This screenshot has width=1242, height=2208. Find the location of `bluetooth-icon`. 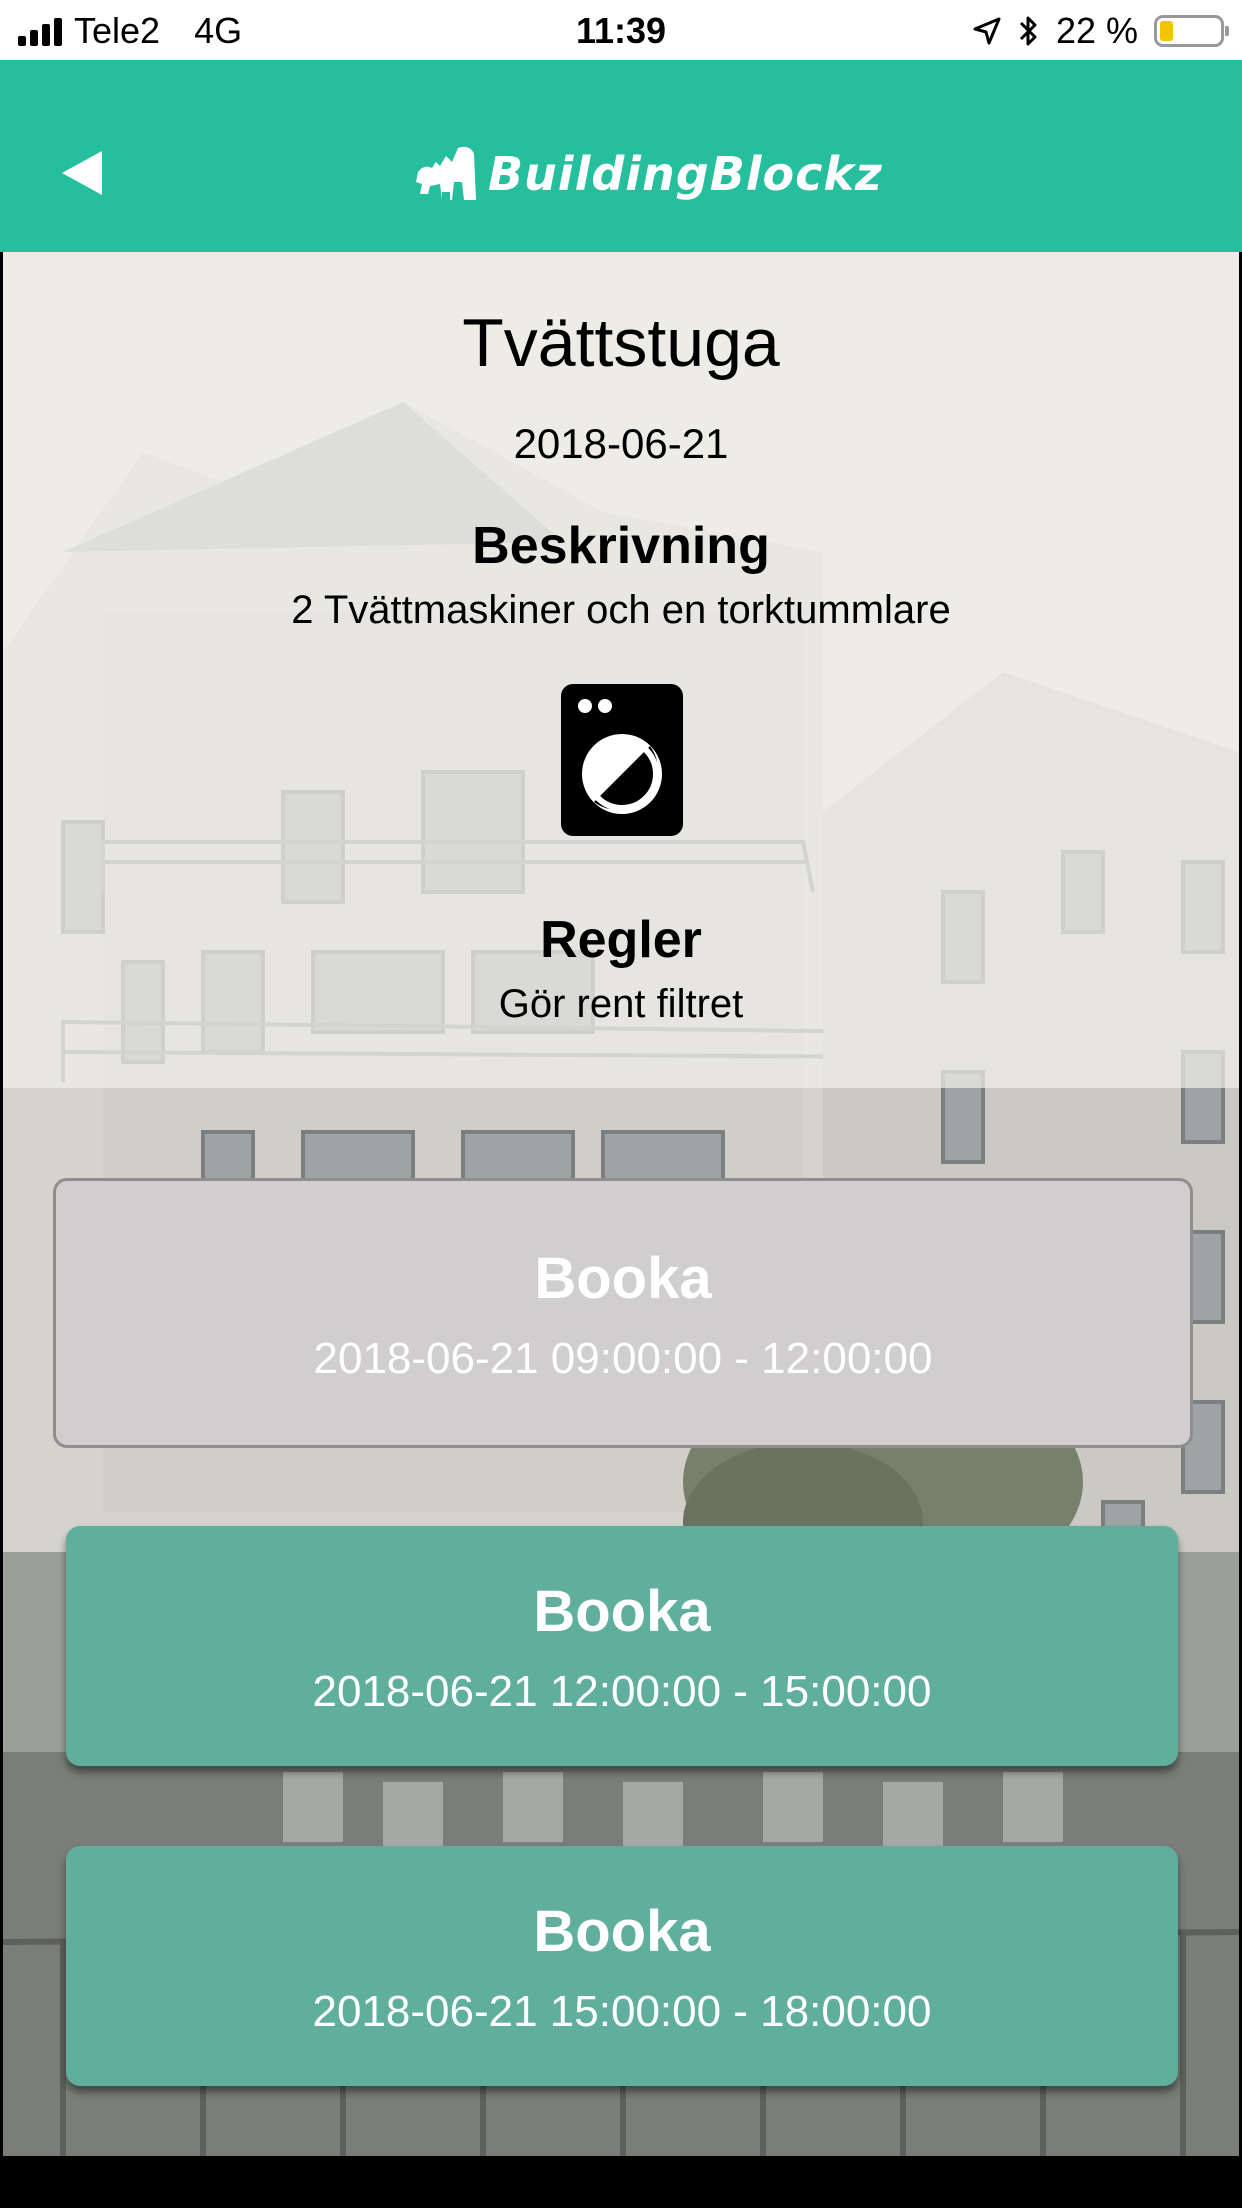

bluetooth-icon is located at coordinates (1028, 31).